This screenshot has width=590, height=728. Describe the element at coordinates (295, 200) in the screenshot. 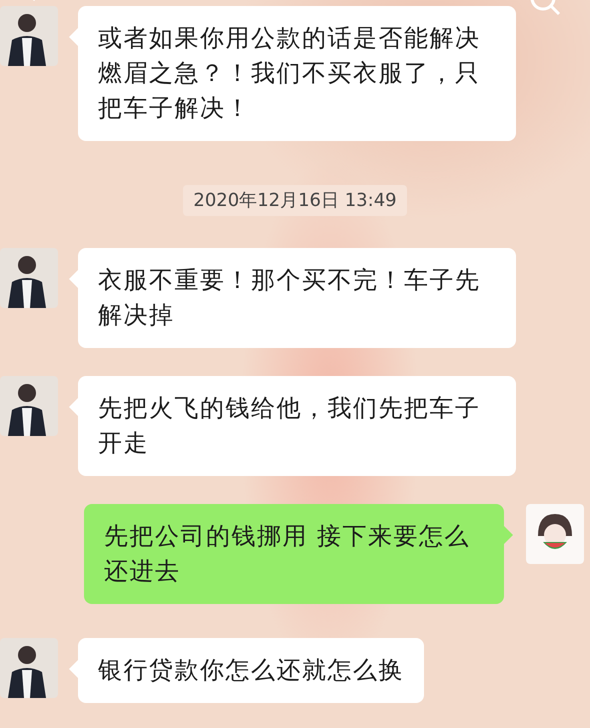

I see `timestamp: 2020年12月16日 13:49` at that location.